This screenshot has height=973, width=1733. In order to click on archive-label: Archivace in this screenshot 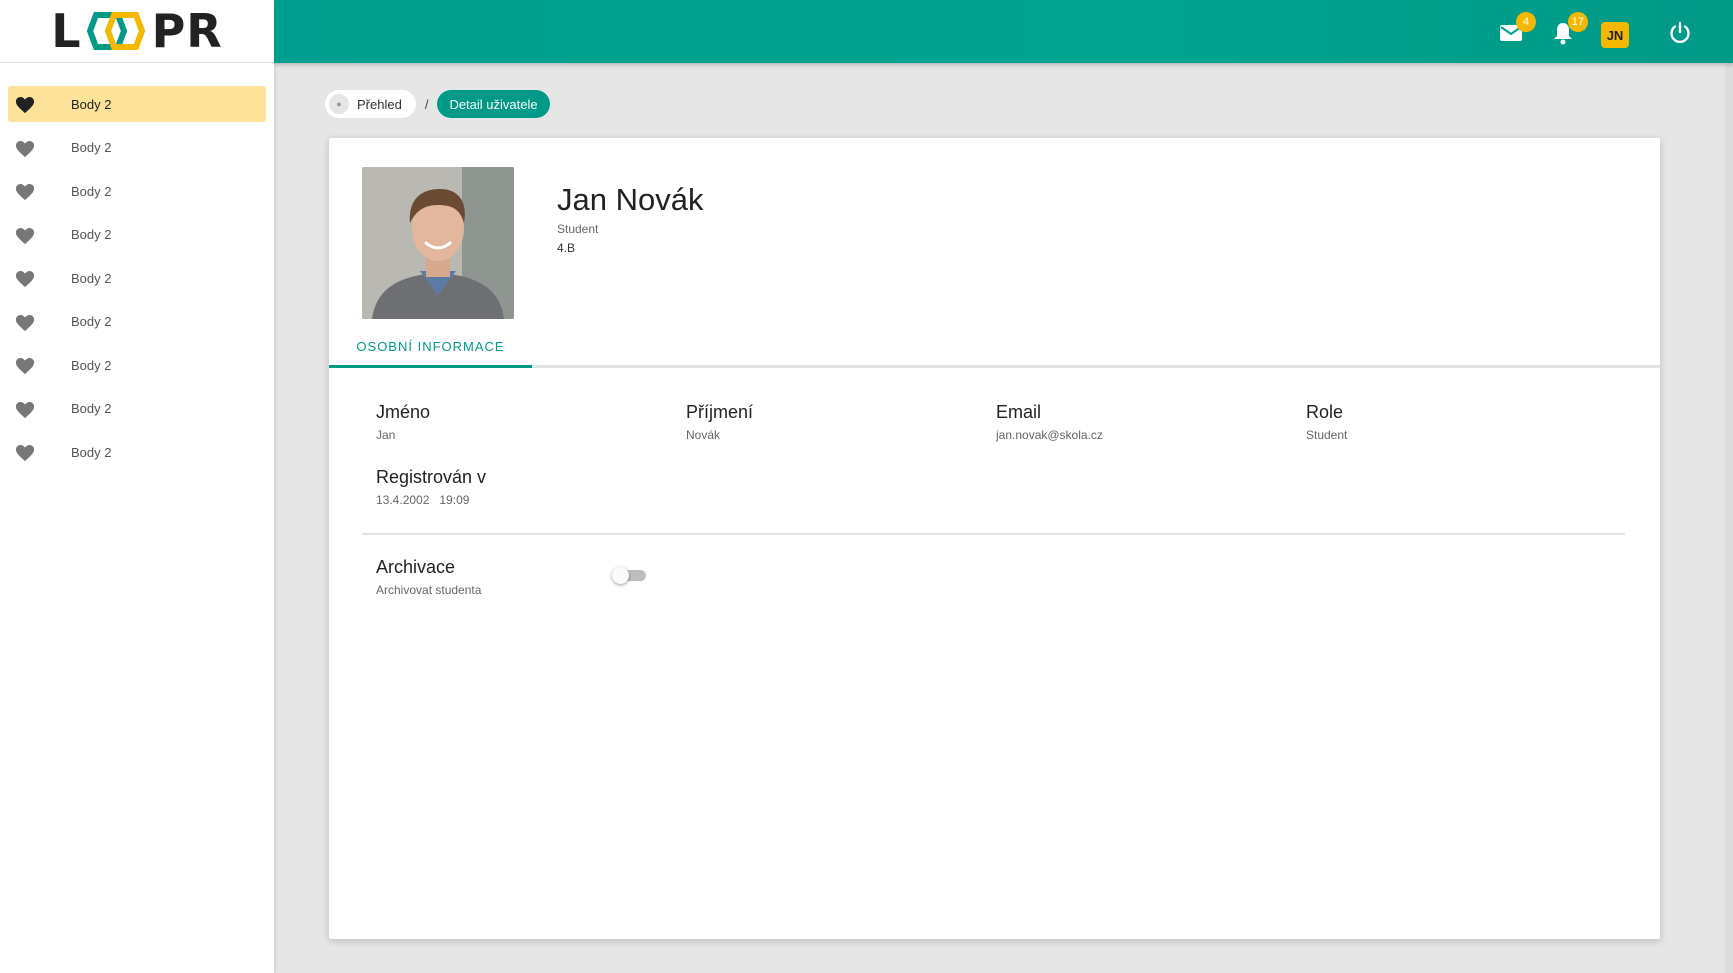, I will do `click(416, 567)`.